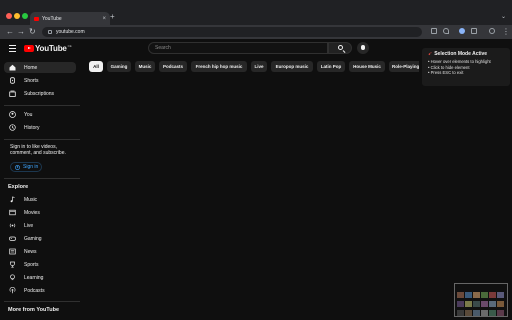 Image resolution: width=512 pixels, height=320 pixels. I want to click on search-icon, so click(340, 47).